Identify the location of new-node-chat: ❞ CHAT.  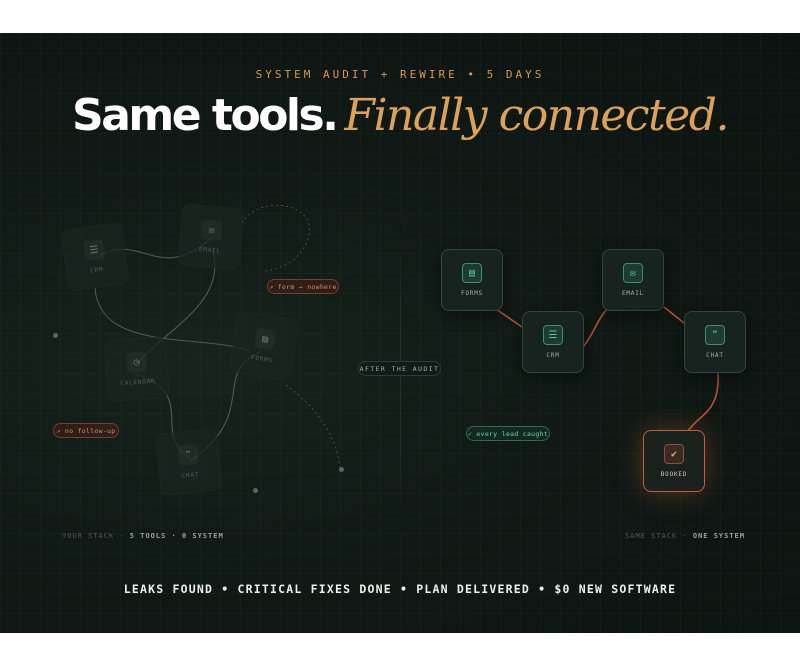
(715, 342).